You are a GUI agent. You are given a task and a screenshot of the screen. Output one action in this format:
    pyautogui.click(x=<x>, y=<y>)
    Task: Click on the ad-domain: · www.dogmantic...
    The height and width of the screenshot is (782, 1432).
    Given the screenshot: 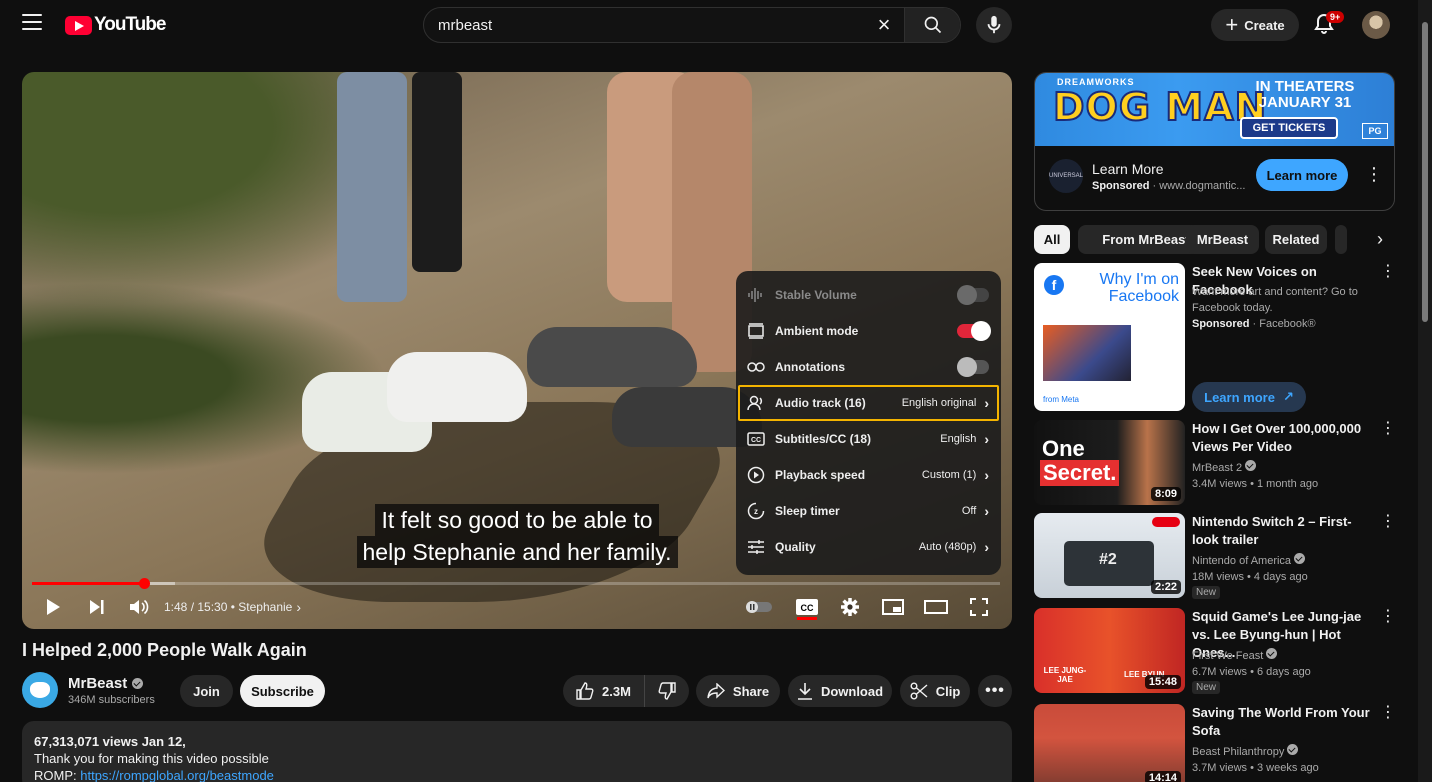 What is the action you would take?
    pyautogui.click(x=1197, y=186)
    